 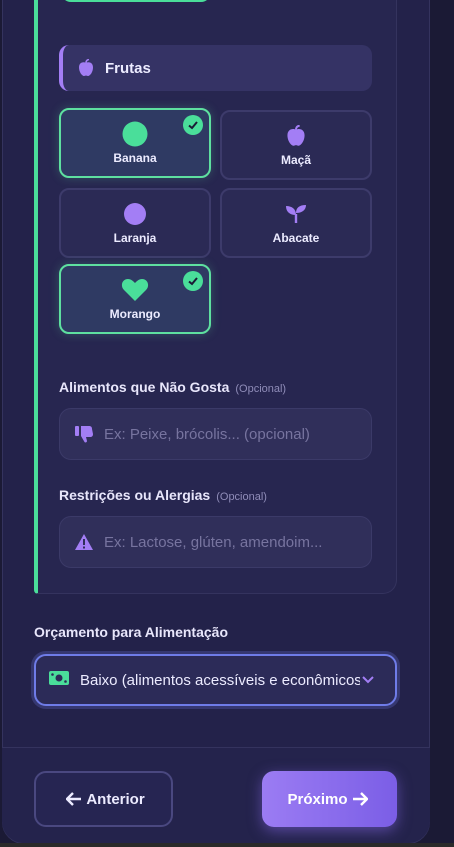 What do you see at coordinates (131, 632) in the screenshot?
I see `budget-label: Orçamento para Alimentação` at bounding box center [131, 632].